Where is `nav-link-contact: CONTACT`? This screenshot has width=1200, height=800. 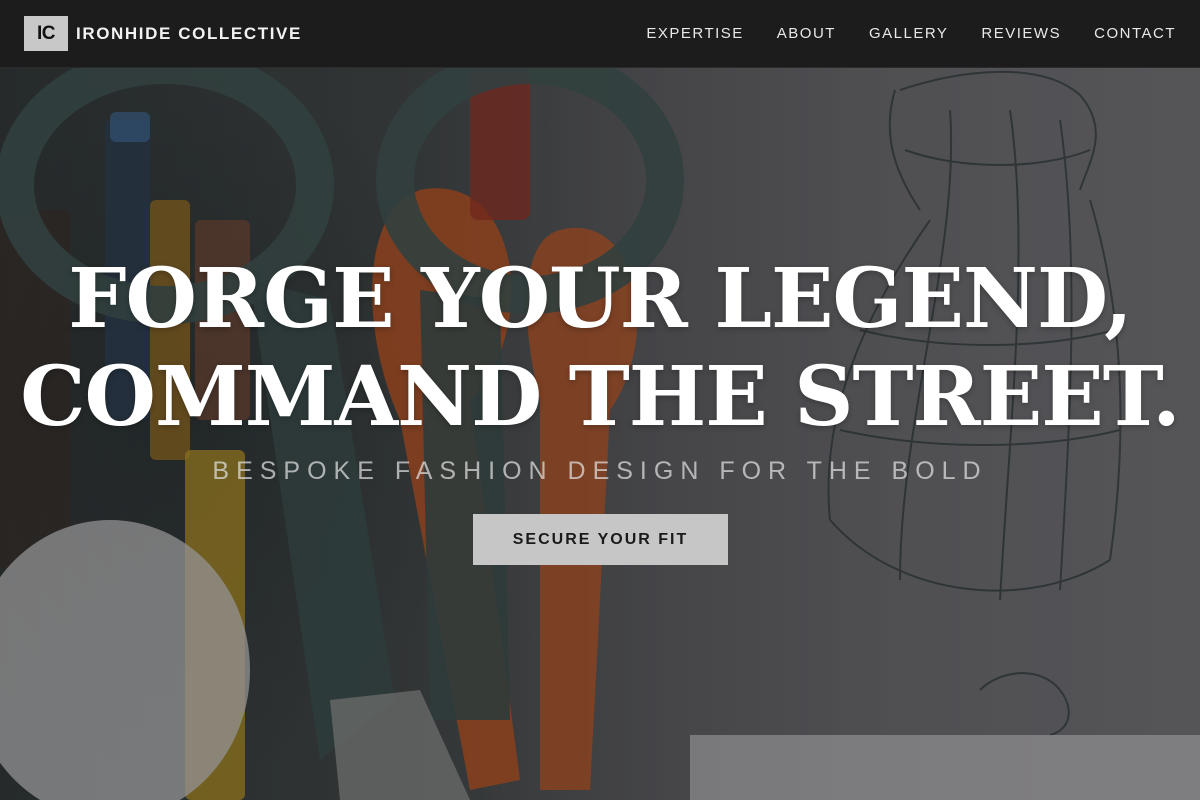 nav-link-contact: CONTACT is located at coordinates (1135, 33).